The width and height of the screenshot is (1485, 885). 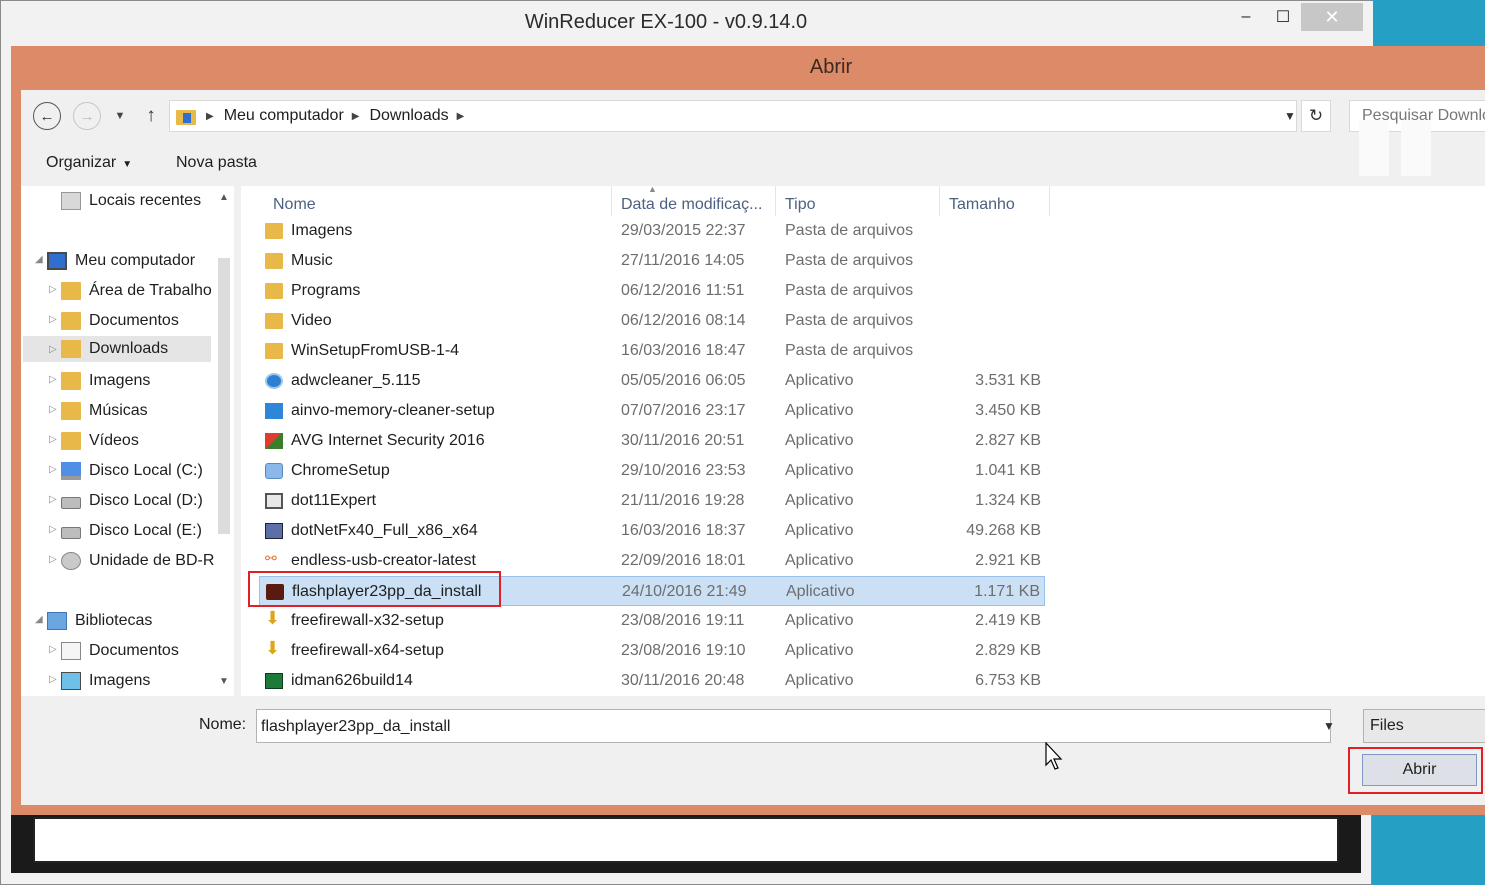 What do you see at coordinates (224, 197) in the screenshot?
I see `scroll-up-icon: ▲` at bounding box center [224, 197].